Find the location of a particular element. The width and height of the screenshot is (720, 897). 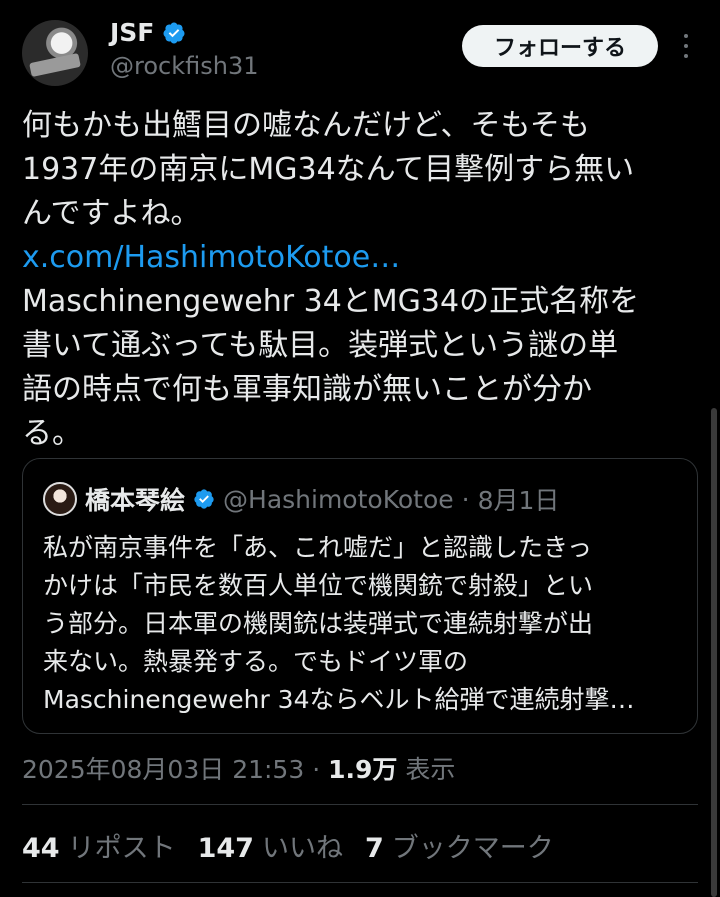

quoted-tweet-header: 橋本琴絵 @HashimotoKotoe · 8月1日 is located at coordinates (301, 499).